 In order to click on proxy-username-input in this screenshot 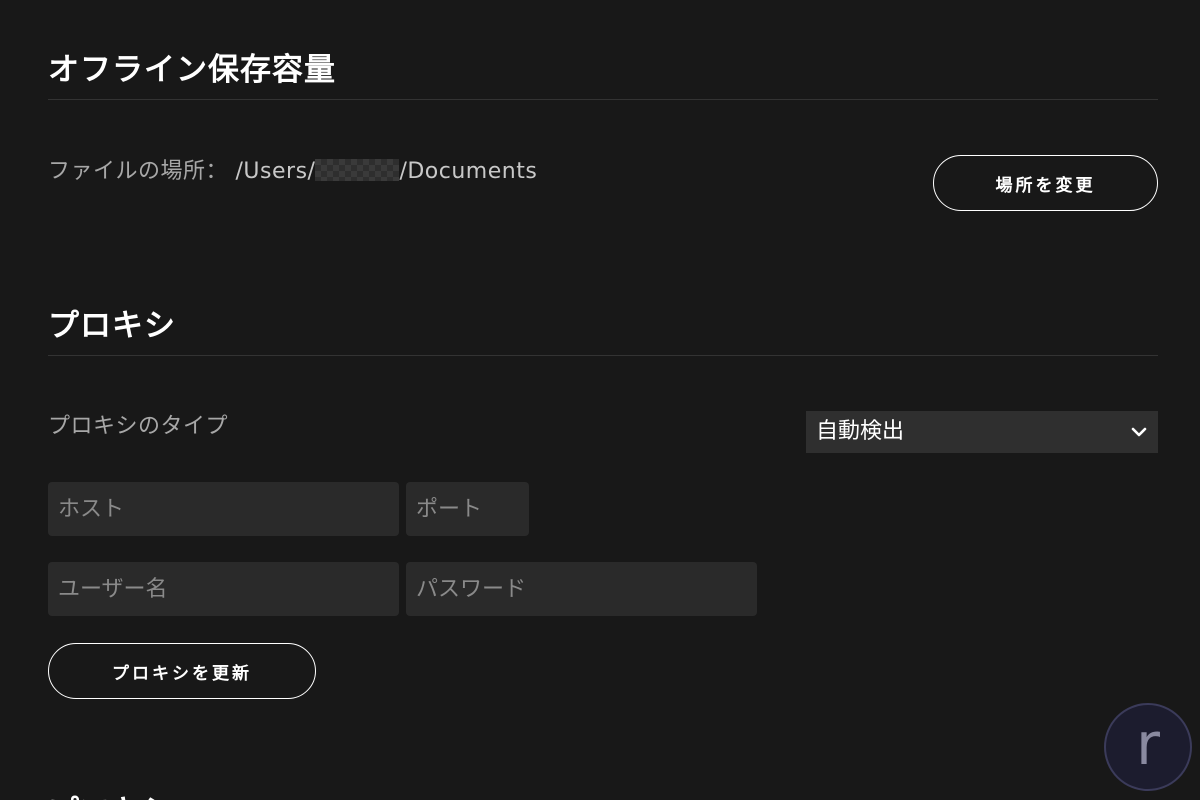, I will do `click(223, 589)`.